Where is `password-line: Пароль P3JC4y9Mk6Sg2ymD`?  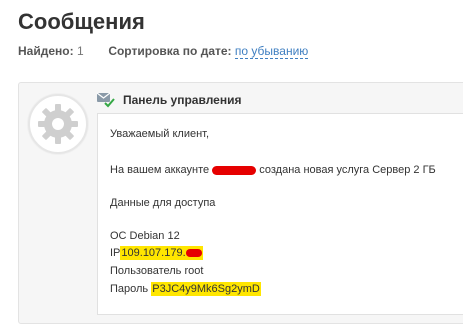 password-line: Пароль P3JC4y9Mk6Sg2ymD is located at coordinates (185, 289).